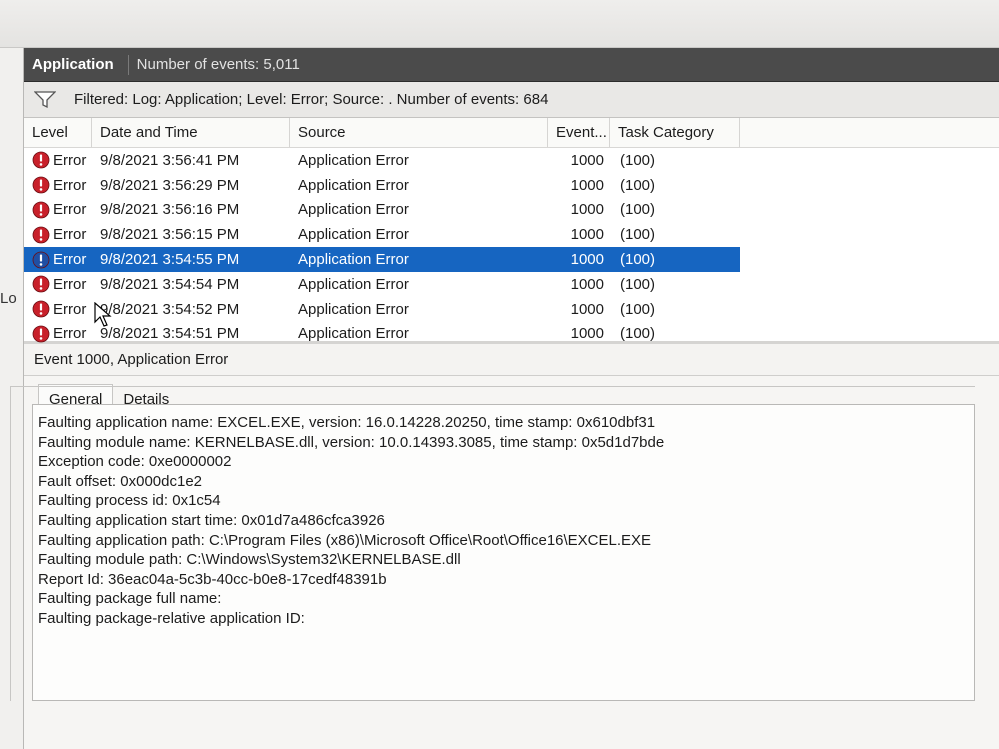  Describe the element at coordinates (218, 64) in the screenshot. I see `event-count: Number of events: 5,011` at that location.